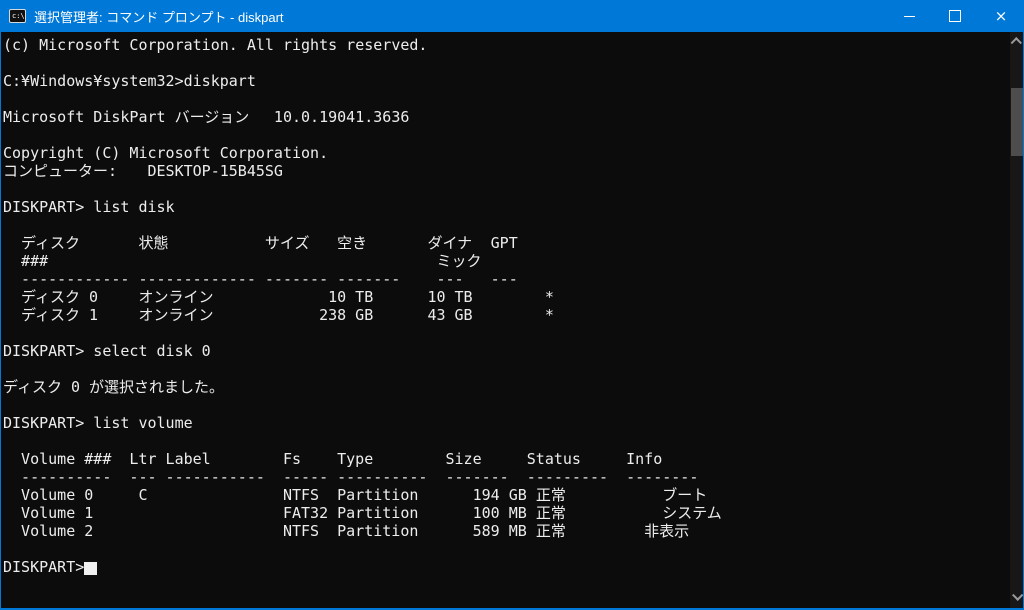 The height and width of the screenshot is (610, 1024). I want to click on console-line: Volume 1 FAT32 Partition 100 MB 正常 システム, so click(503, 513).